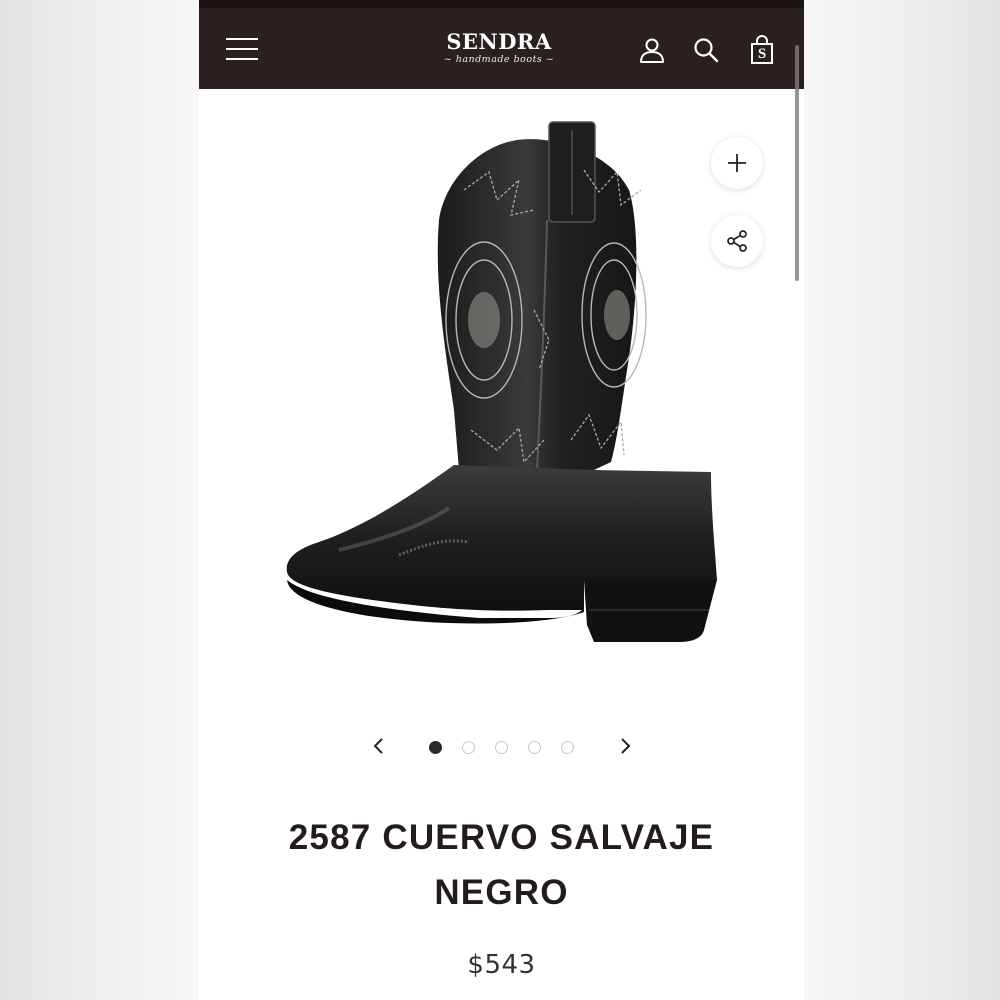  What do you see at coordinates (501, 965) in the screenshot?
I see `product-price: $543` at bounding box center [501, 965].